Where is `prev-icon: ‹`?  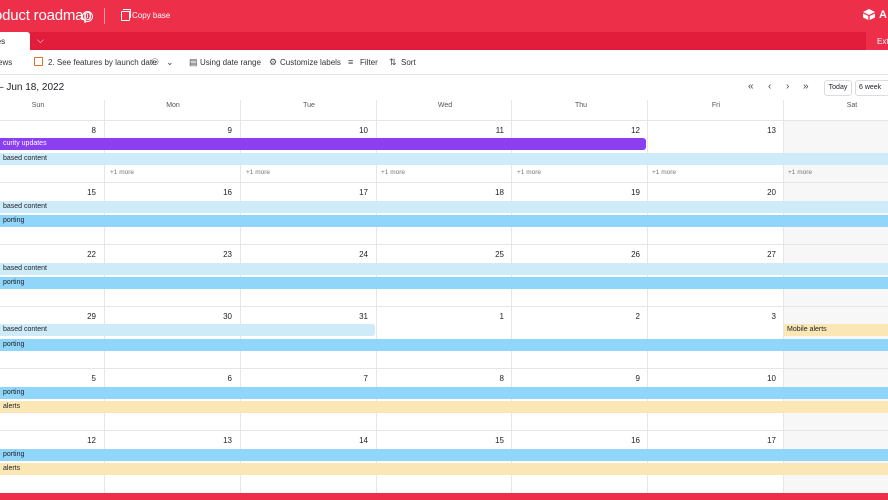
prev-icon: ‹ is located at coordinates (769, 86).